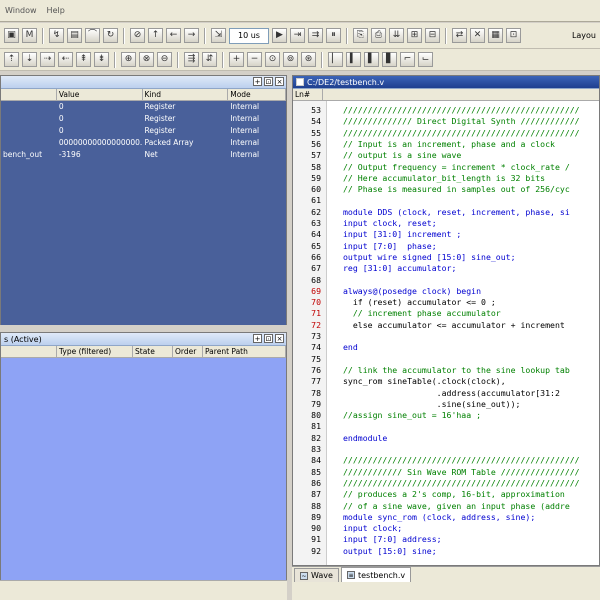  Describe the element at coordinates (143, 155) in the screenshot. I see `table-row: bench_out -3196 Net Internal` at that location.